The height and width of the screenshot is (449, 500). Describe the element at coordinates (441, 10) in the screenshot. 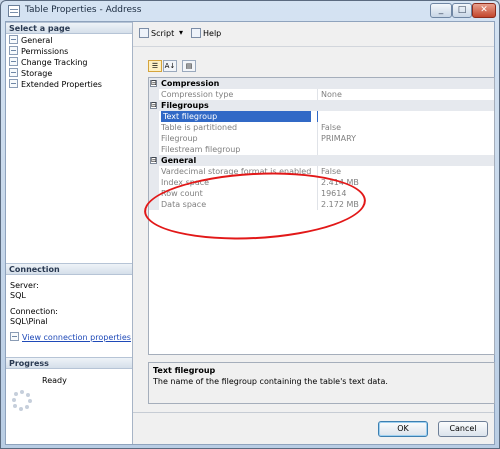

I see `minimize-button: _` at that location.